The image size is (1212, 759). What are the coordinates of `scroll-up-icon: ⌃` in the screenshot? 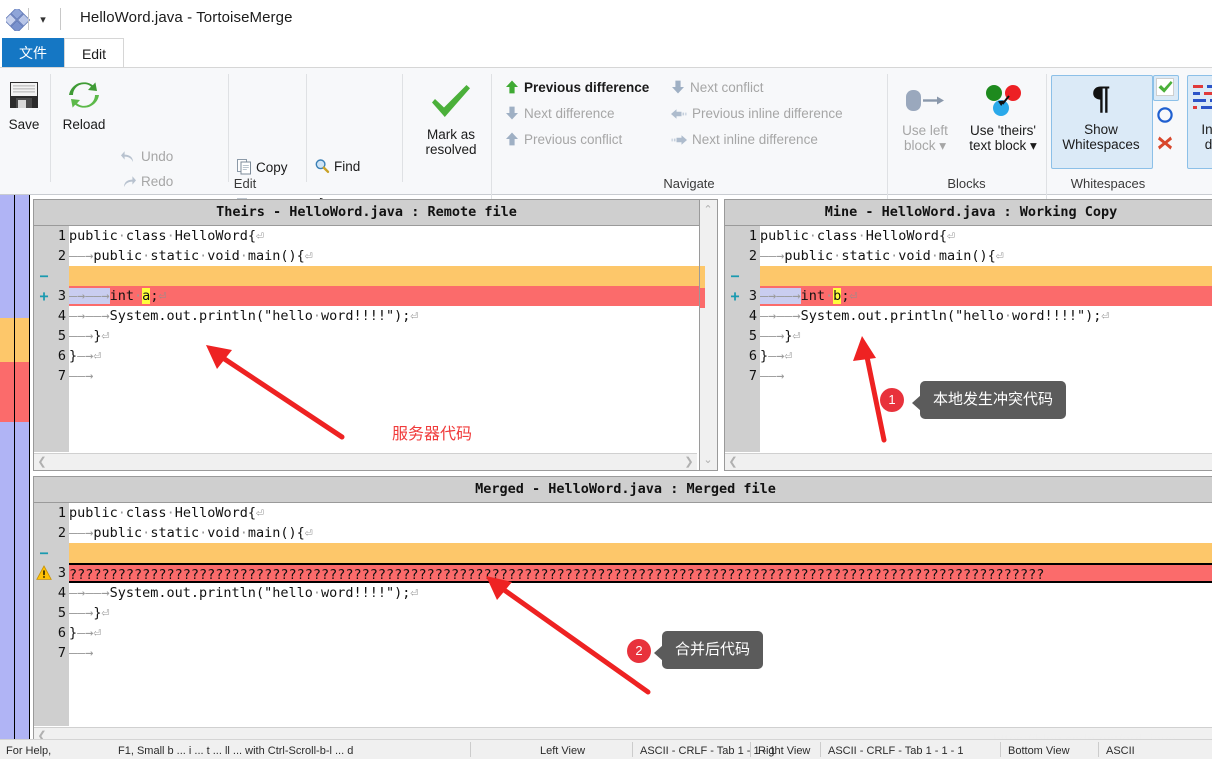 It's located at (708, 210).